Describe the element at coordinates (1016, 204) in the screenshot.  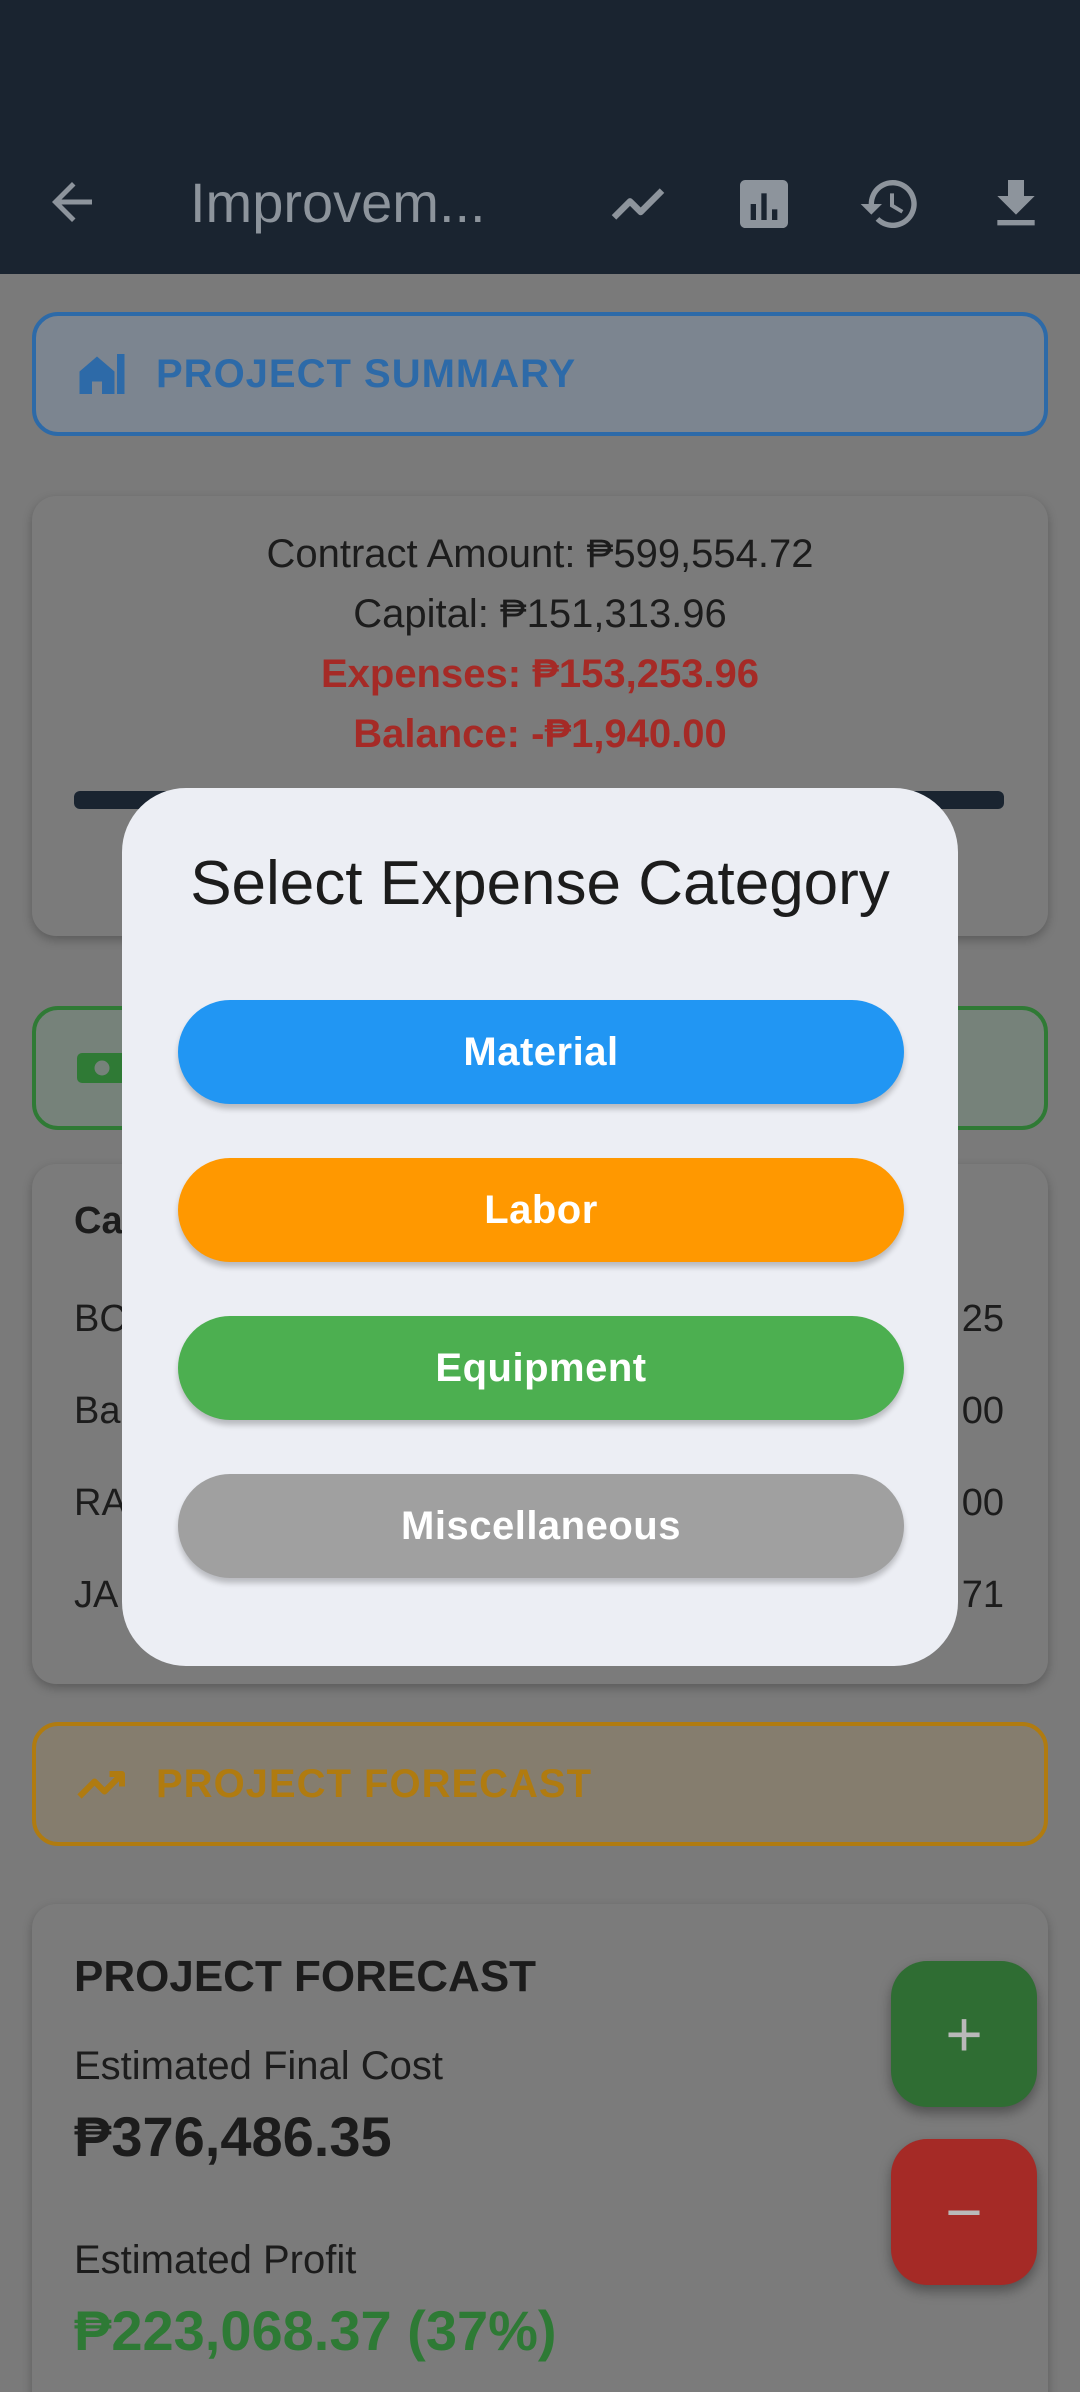
I see `download-icon` at that location.